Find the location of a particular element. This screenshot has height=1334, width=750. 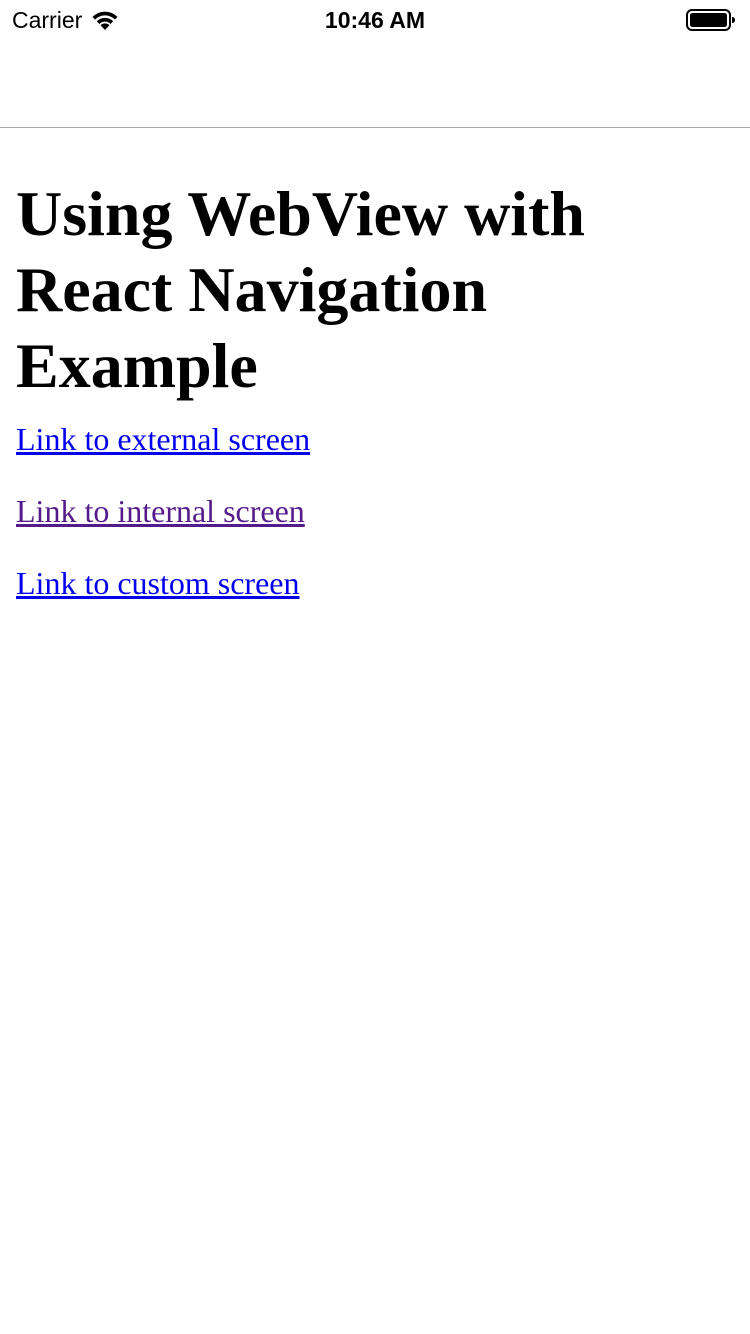

navigation-header is located at coordinates (375, 84).